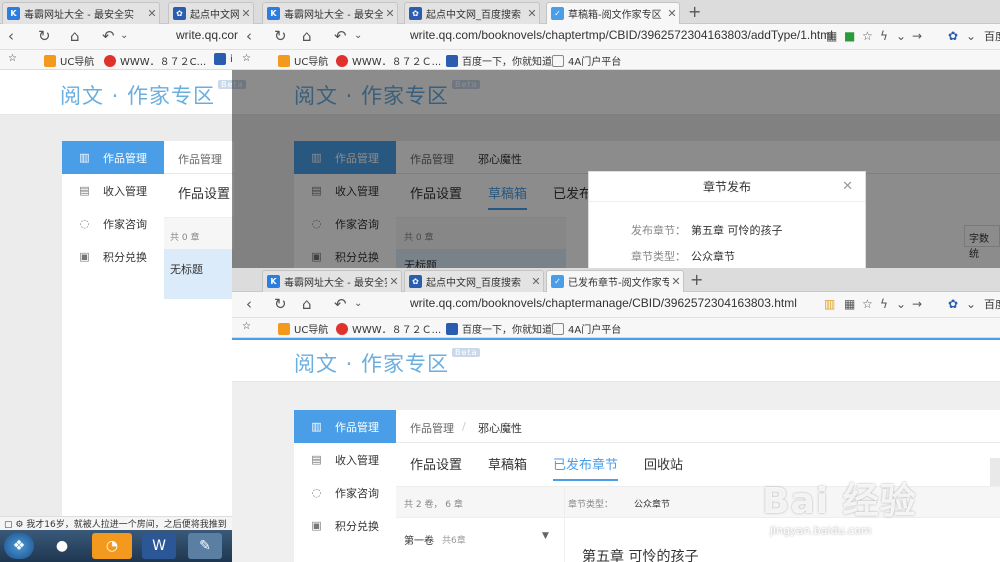  What do you see at coordinates (613, 13) in the screenshot?
I see `browser-tab-active: ✓ 草稿箱-阅文作家专区 ✕` at bounding box center [613, 13].